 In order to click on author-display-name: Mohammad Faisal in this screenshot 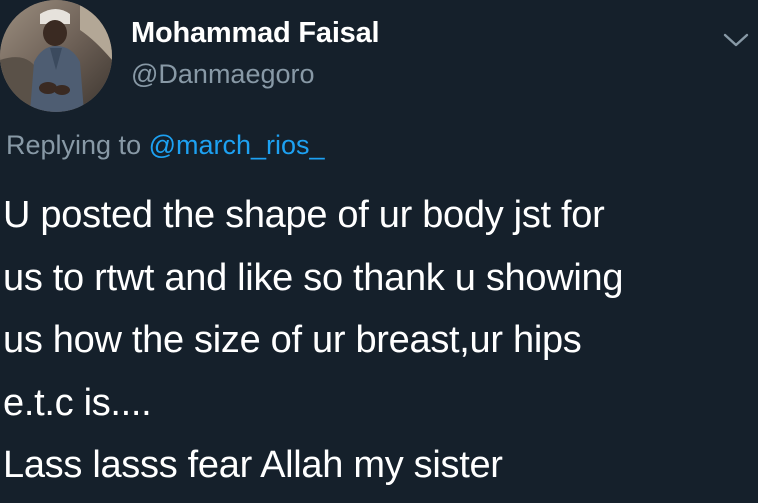, I will do `click(255, 33)`.